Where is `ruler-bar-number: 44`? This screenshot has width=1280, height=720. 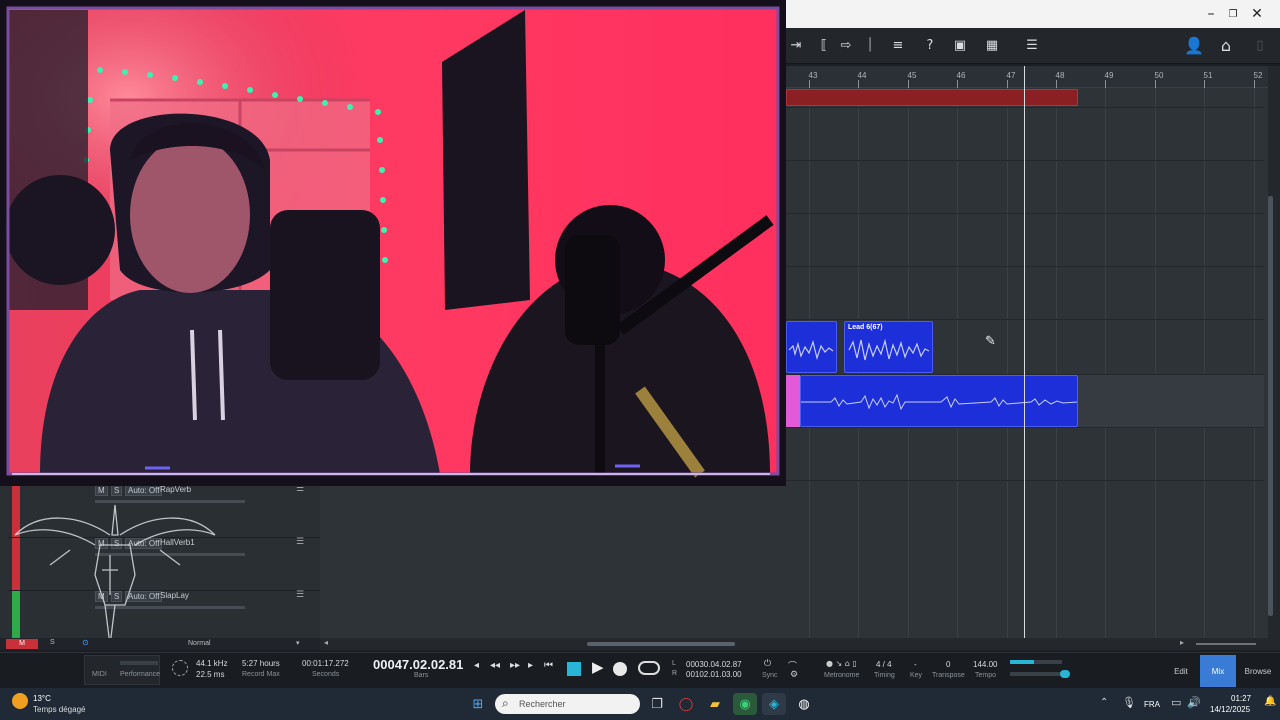
ruler-bar-number: 44 is located at coordinates (862, 75).